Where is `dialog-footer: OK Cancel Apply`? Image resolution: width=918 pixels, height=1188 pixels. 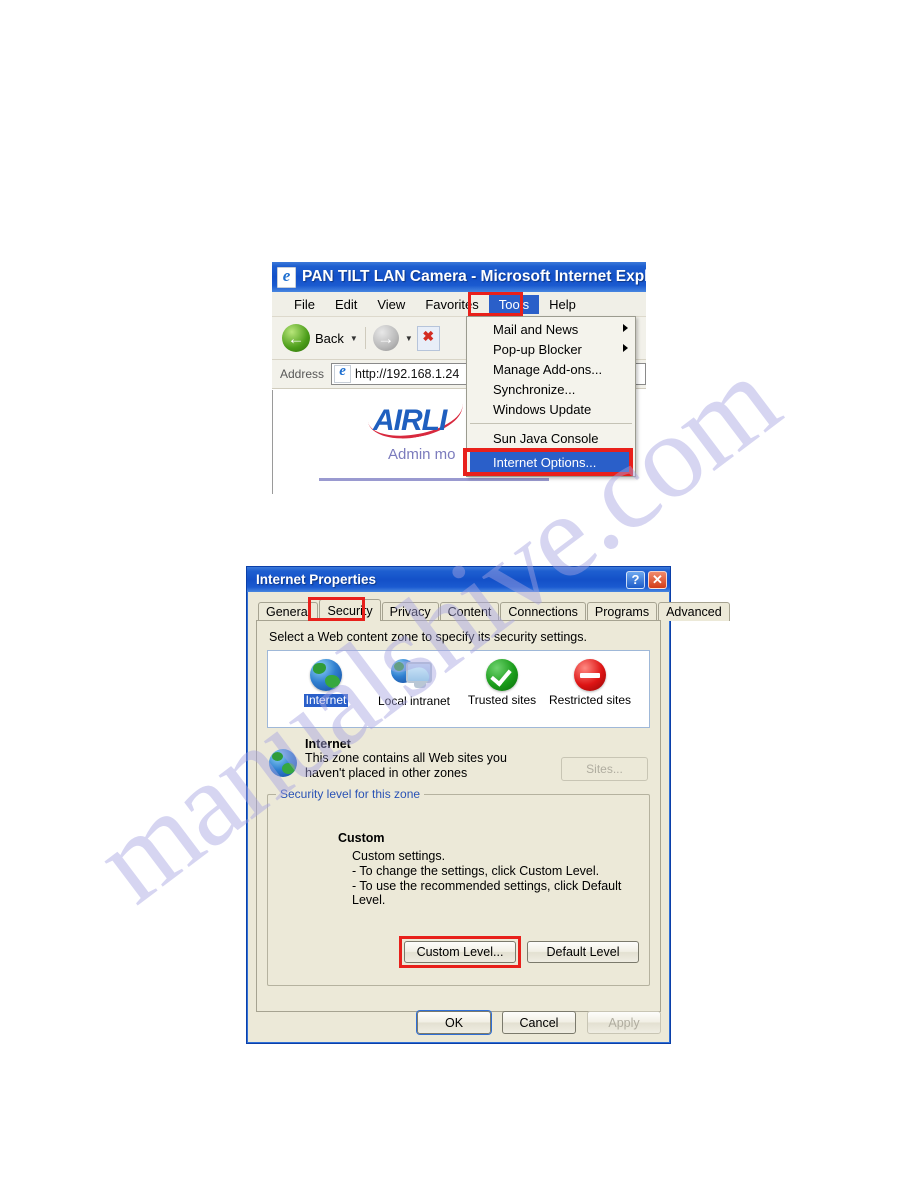
dialog-footer: OK Cancel Apply is located at coordinates (458, 1023).